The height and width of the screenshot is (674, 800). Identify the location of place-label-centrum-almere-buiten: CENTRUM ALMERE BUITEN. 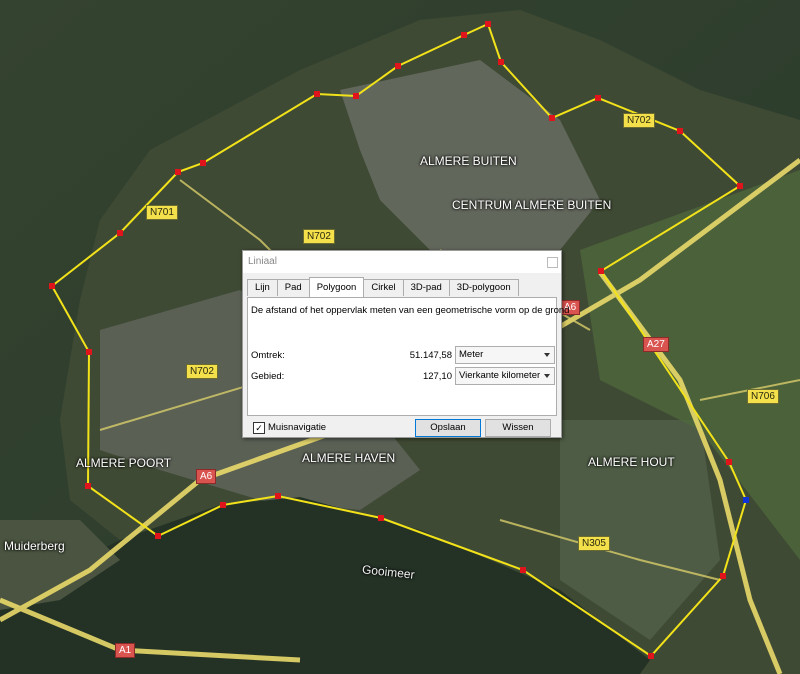
(532, 205).